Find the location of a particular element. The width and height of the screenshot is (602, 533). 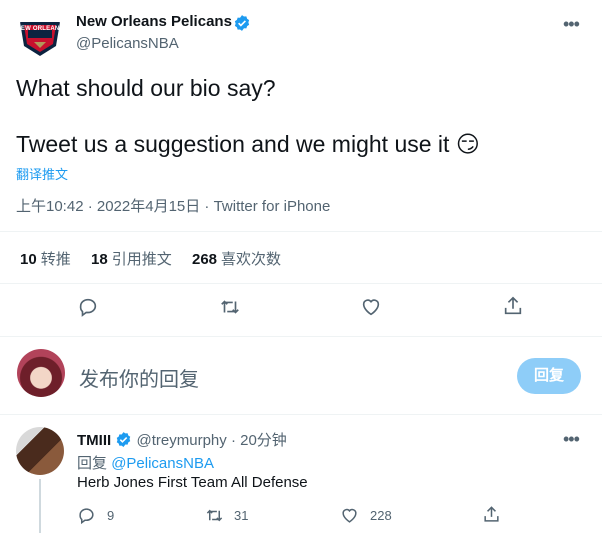

reply-share-icon is located at coordinates (491, 517).